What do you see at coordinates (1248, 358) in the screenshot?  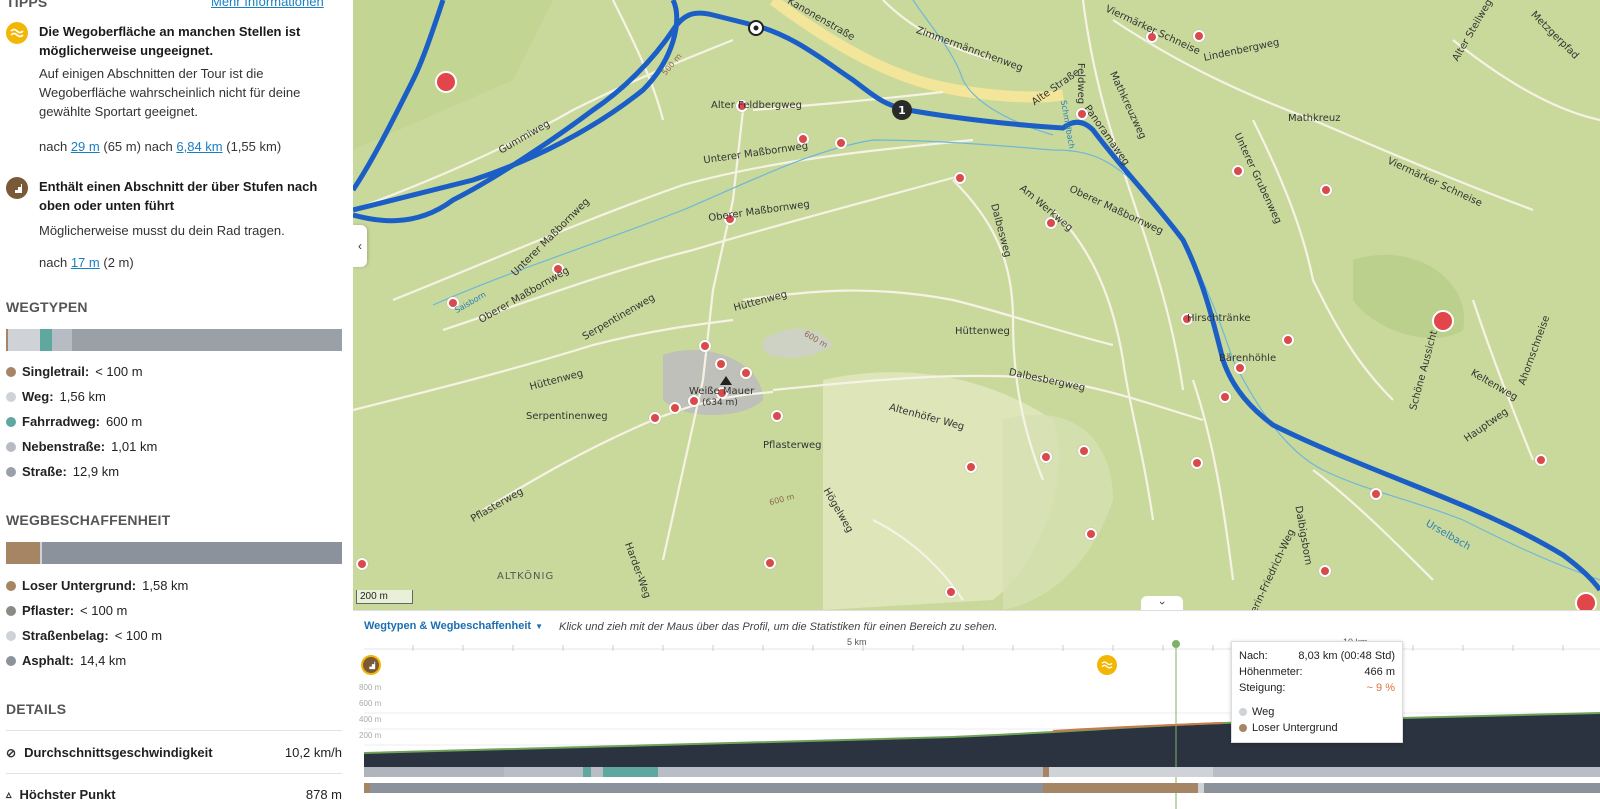 I see `map-label: Bärenhöhle` at bounding box center [1248, 358].